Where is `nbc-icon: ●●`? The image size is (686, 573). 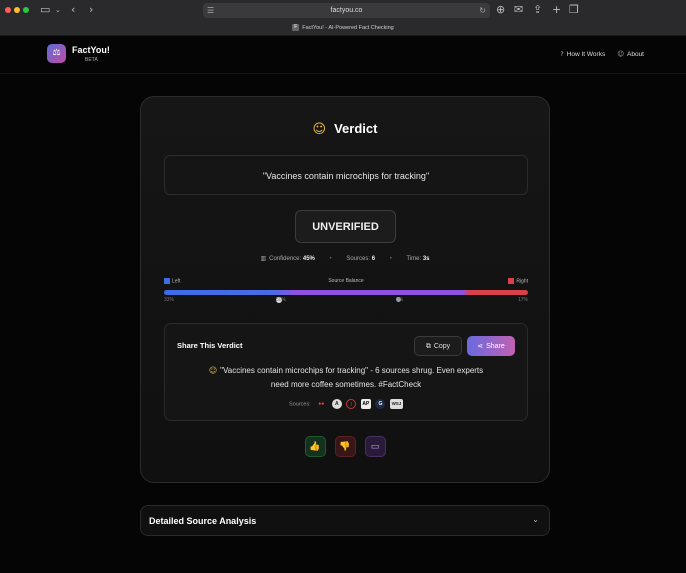 nbc-icon: ●● is located at coordinates (321, 404).